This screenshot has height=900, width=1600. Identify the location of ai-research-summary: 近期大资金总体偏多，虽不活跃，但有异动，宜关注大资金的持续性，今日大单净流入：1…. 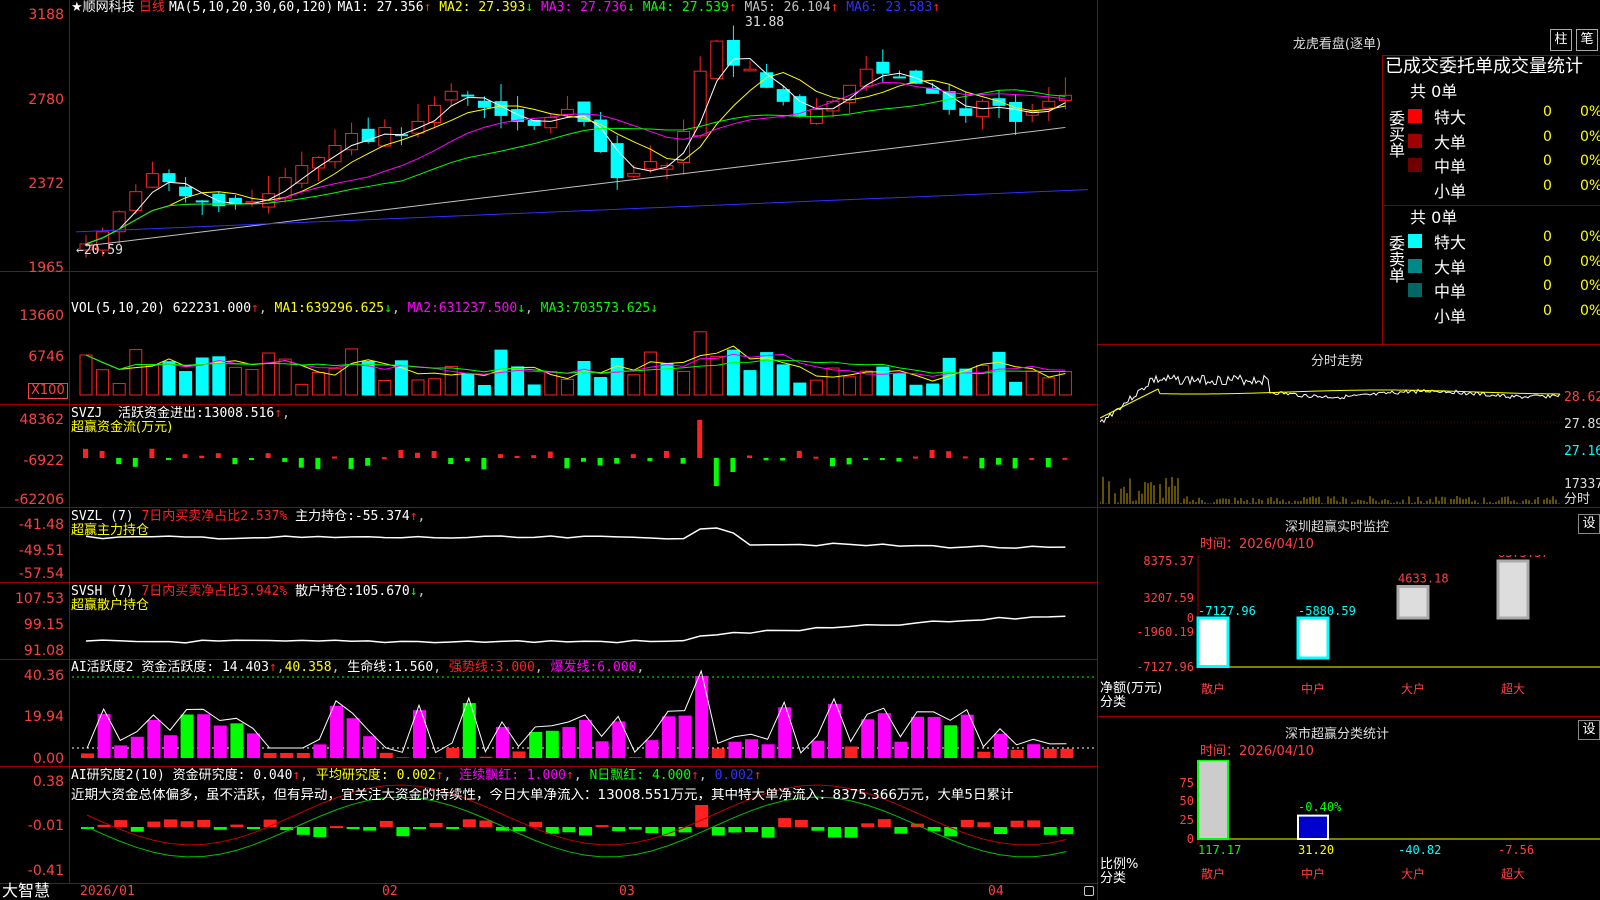
(542, 795).